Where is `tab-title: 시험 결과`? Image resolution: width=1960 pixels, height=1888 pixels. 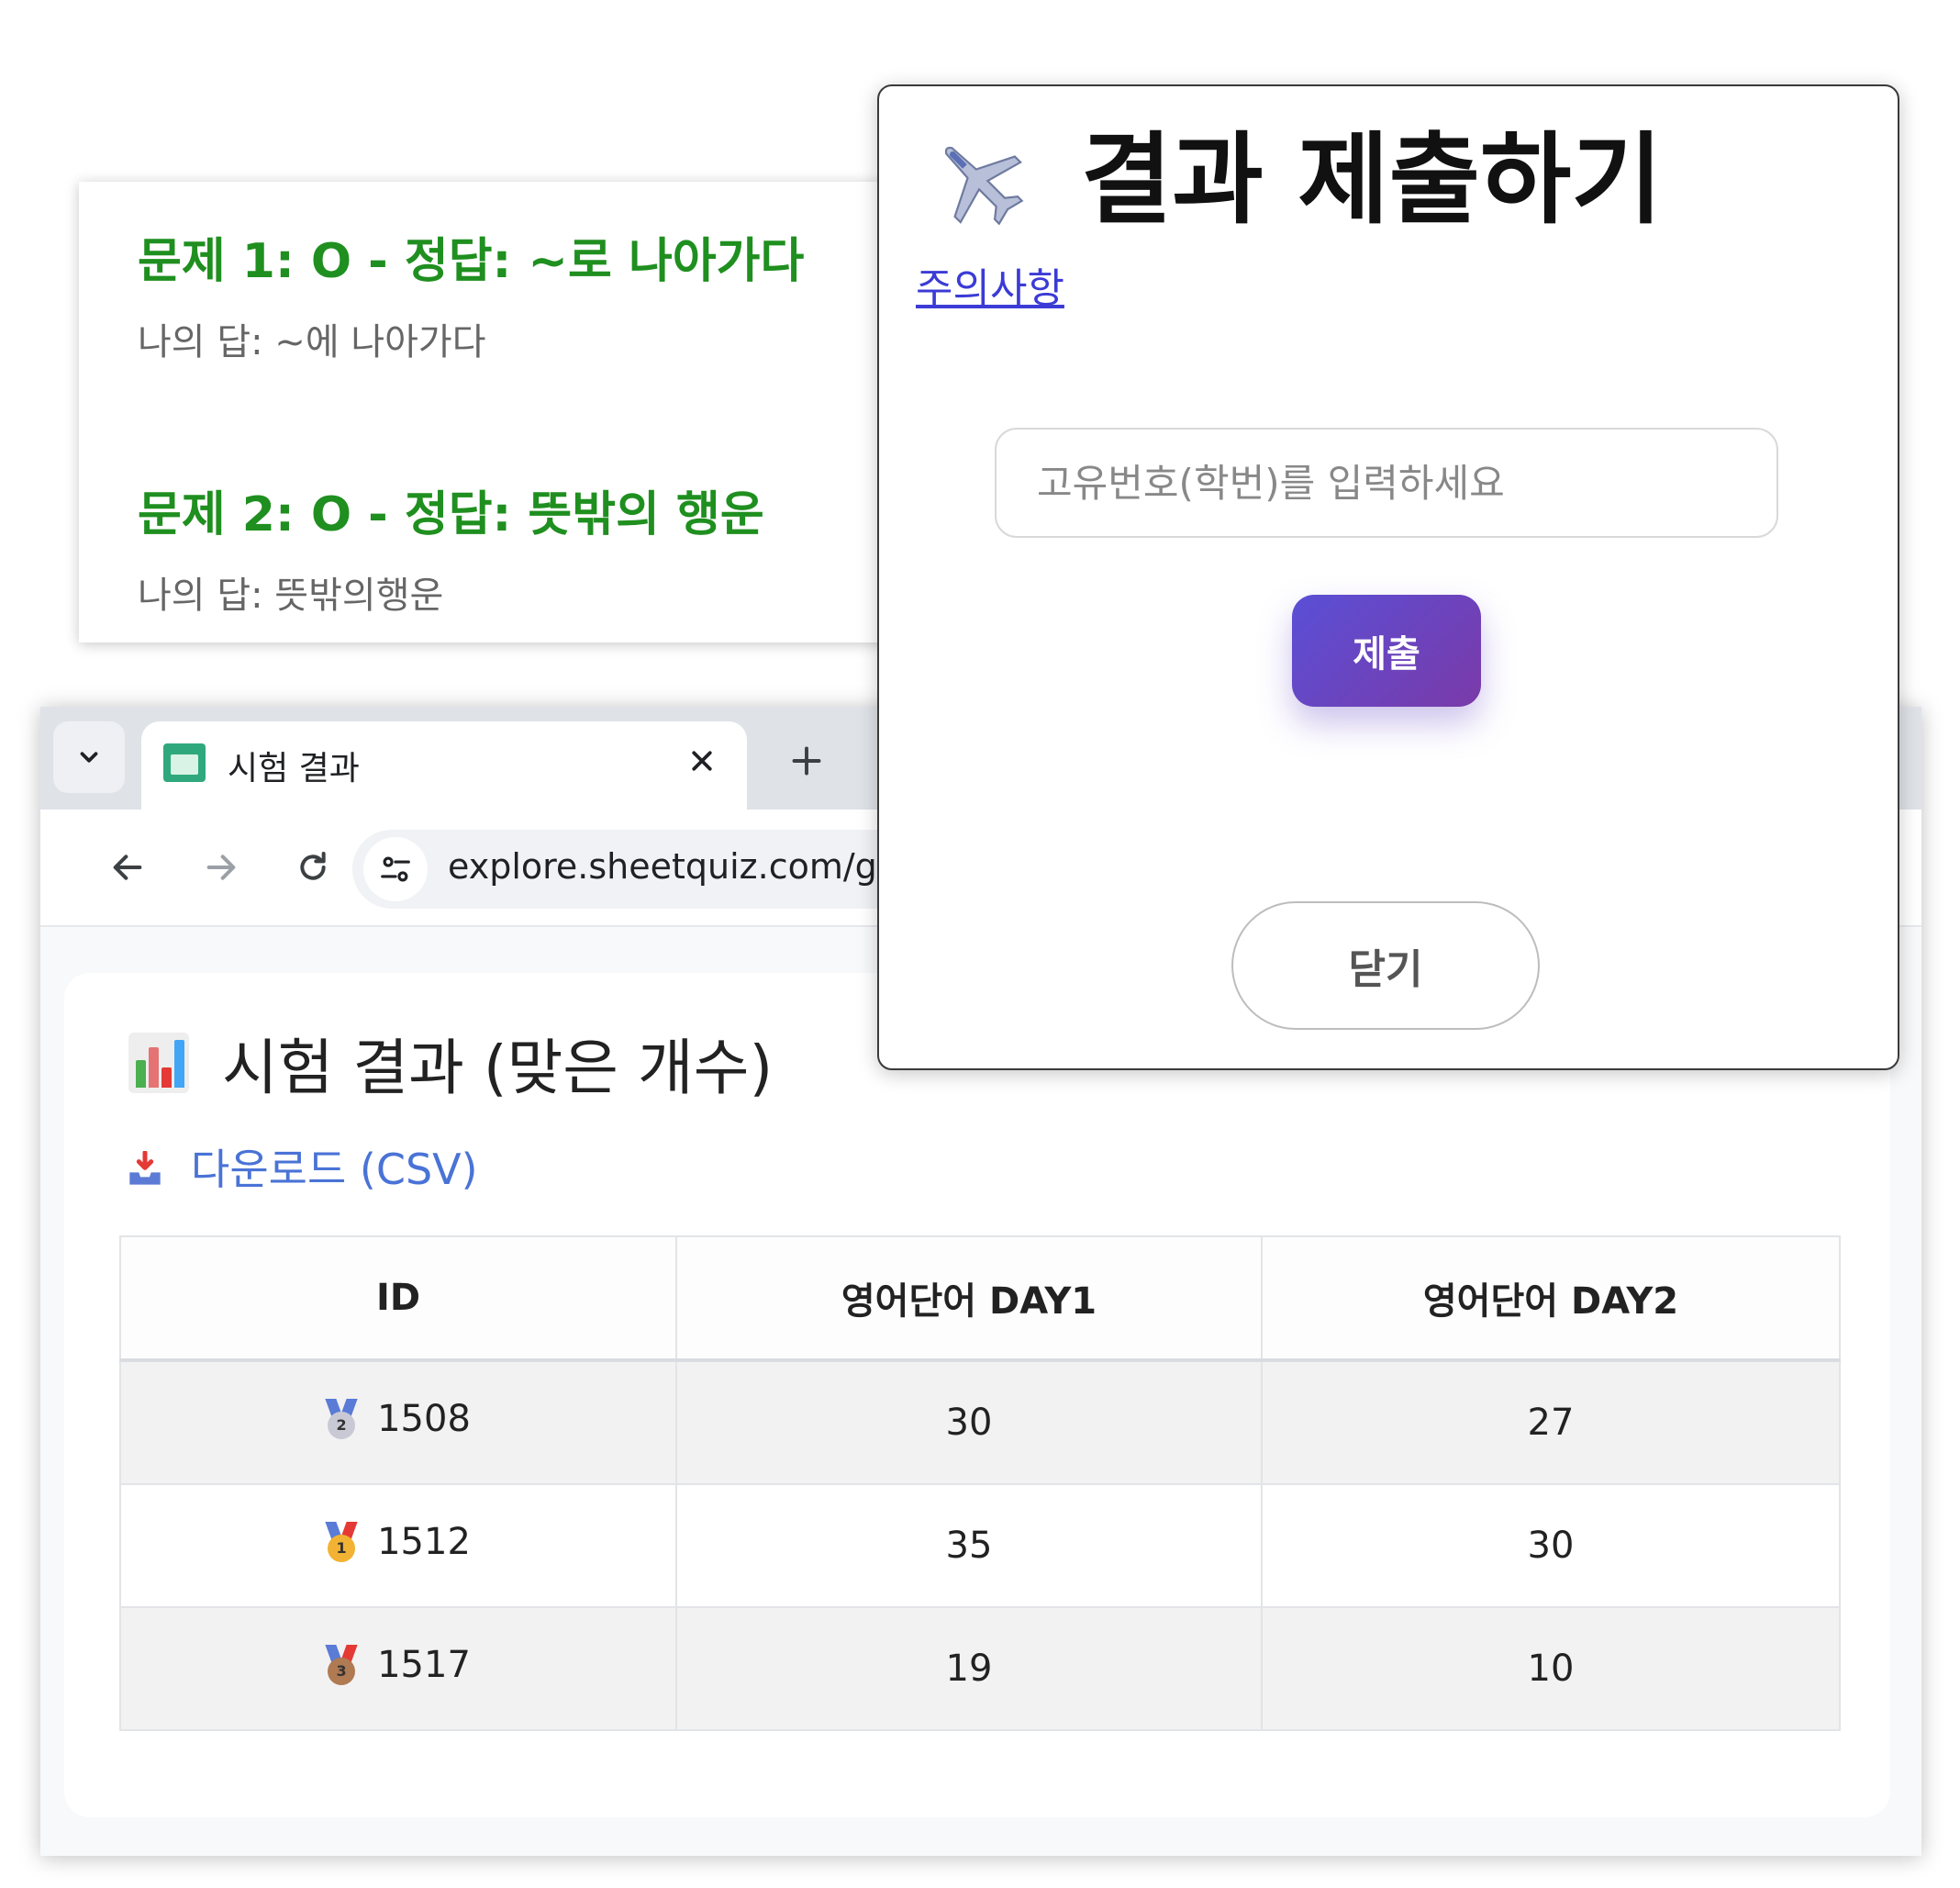
tab-title: 시험 결과 is located at coordinates (294, 769).